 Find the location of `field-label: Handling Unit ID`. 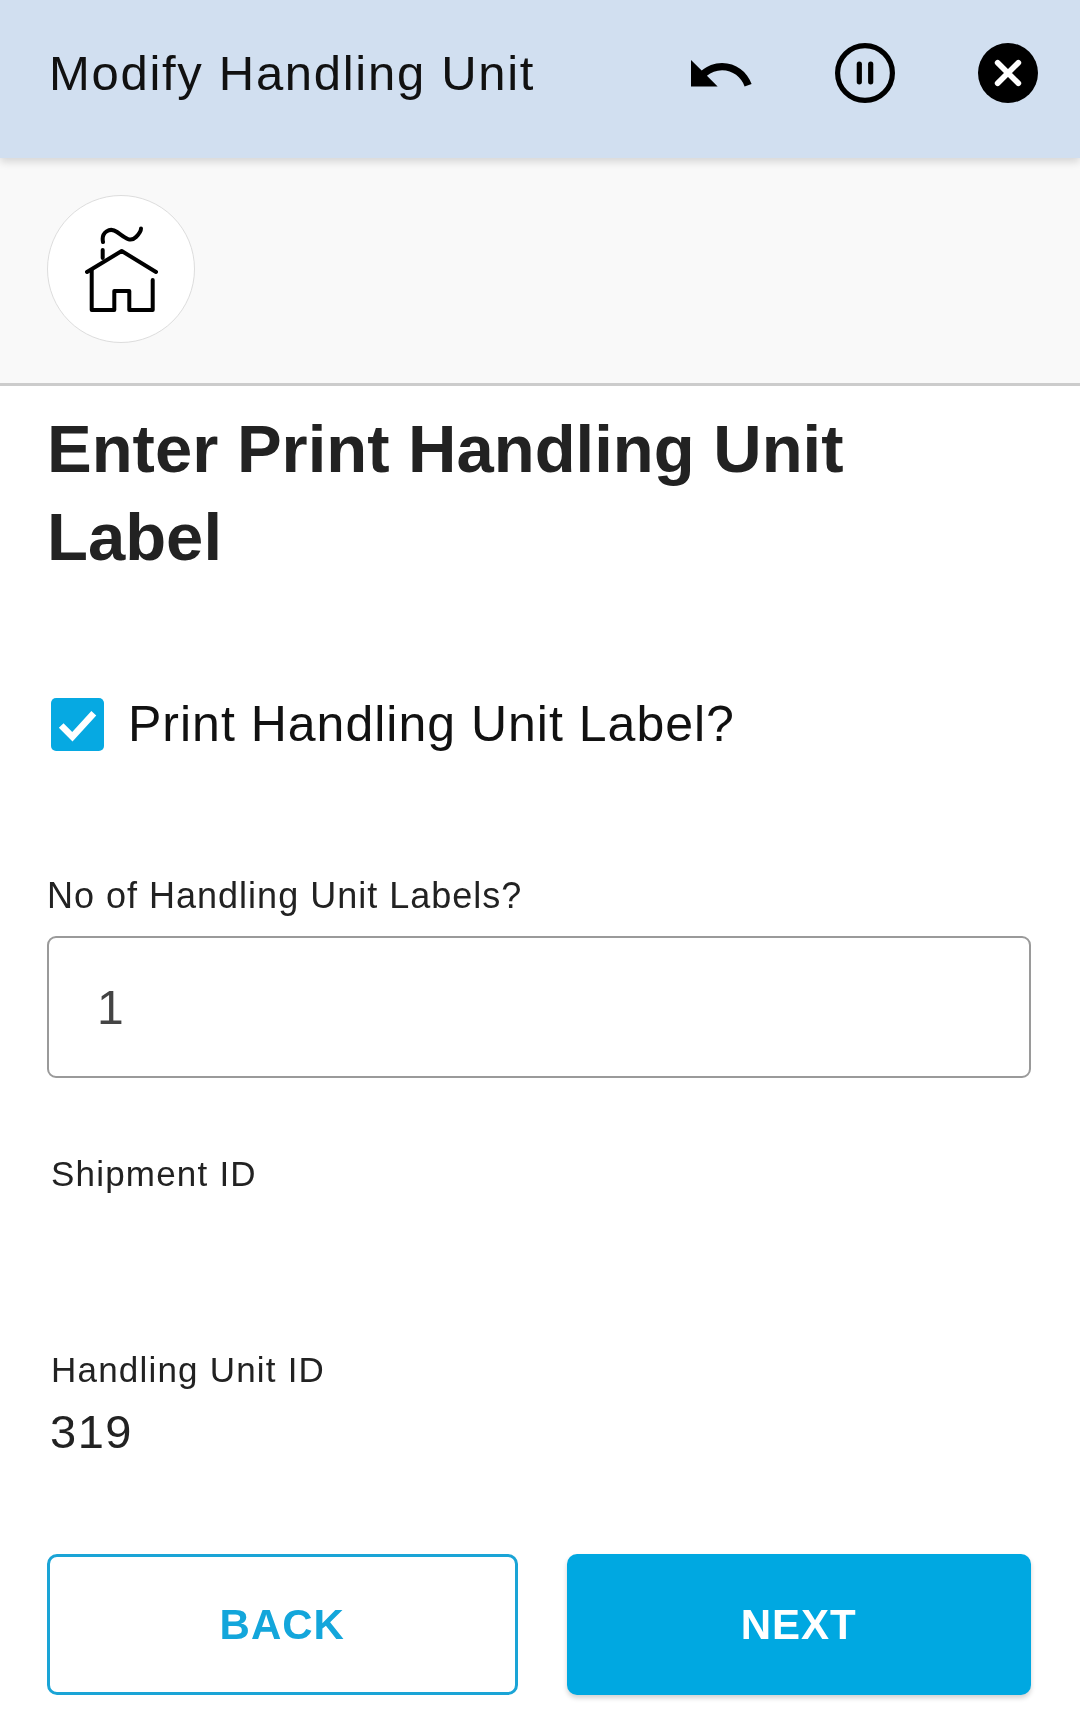

field-label: Handling Unit ID is located at coordinates (188, 1370).